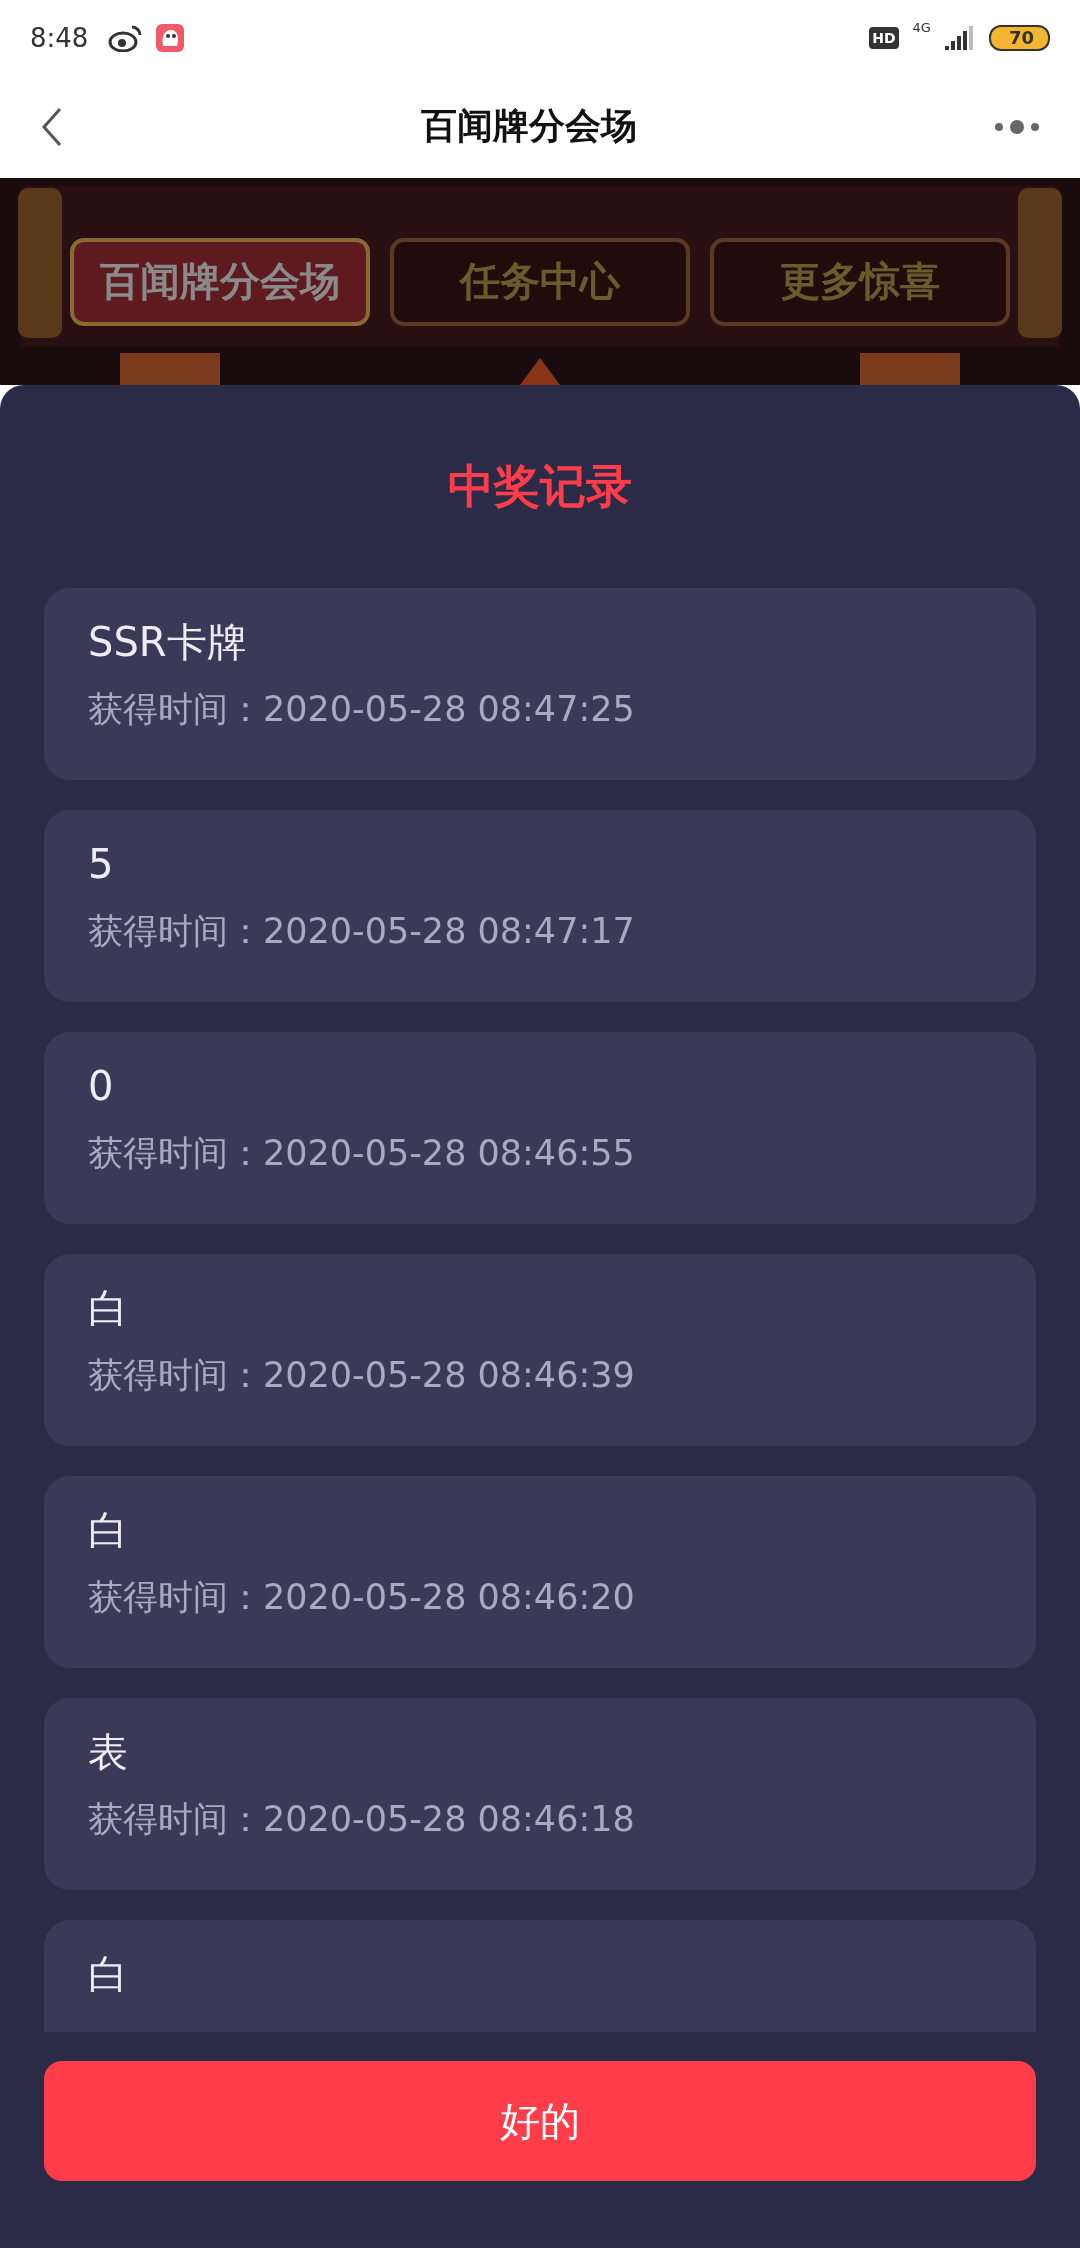 The width and height of the screenshot is (1080, 2248). I want to click on confirm-button: 好的, so click(540, 2121).